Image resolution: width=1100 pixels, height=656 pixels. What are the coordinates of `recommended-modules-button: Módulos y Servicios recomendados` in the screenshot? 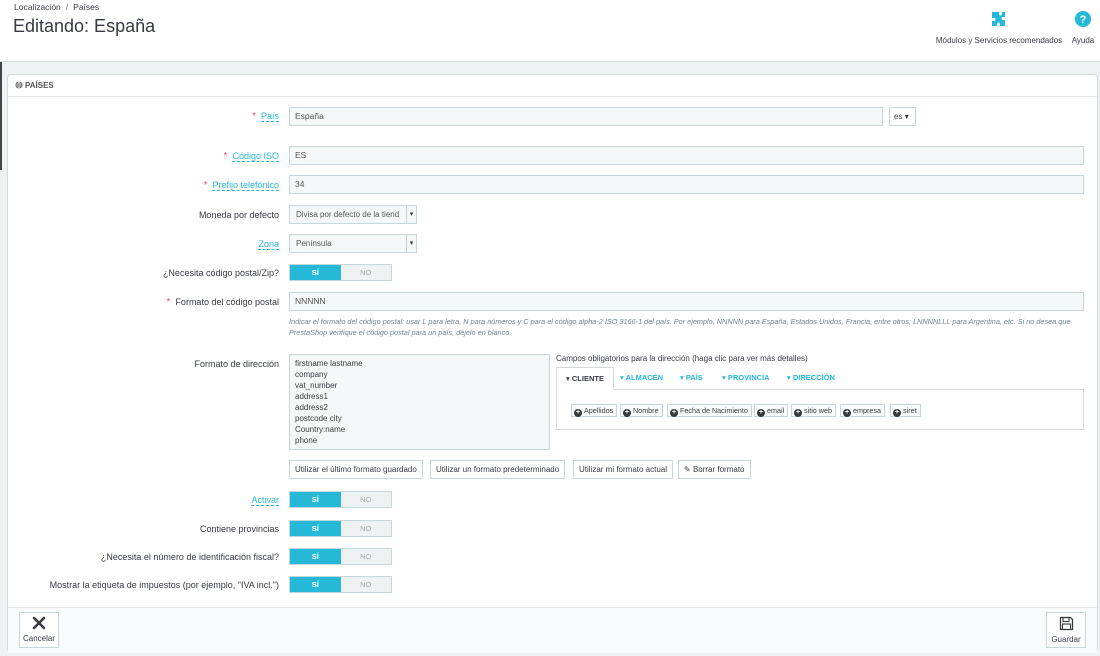 It's located at (999, 27).